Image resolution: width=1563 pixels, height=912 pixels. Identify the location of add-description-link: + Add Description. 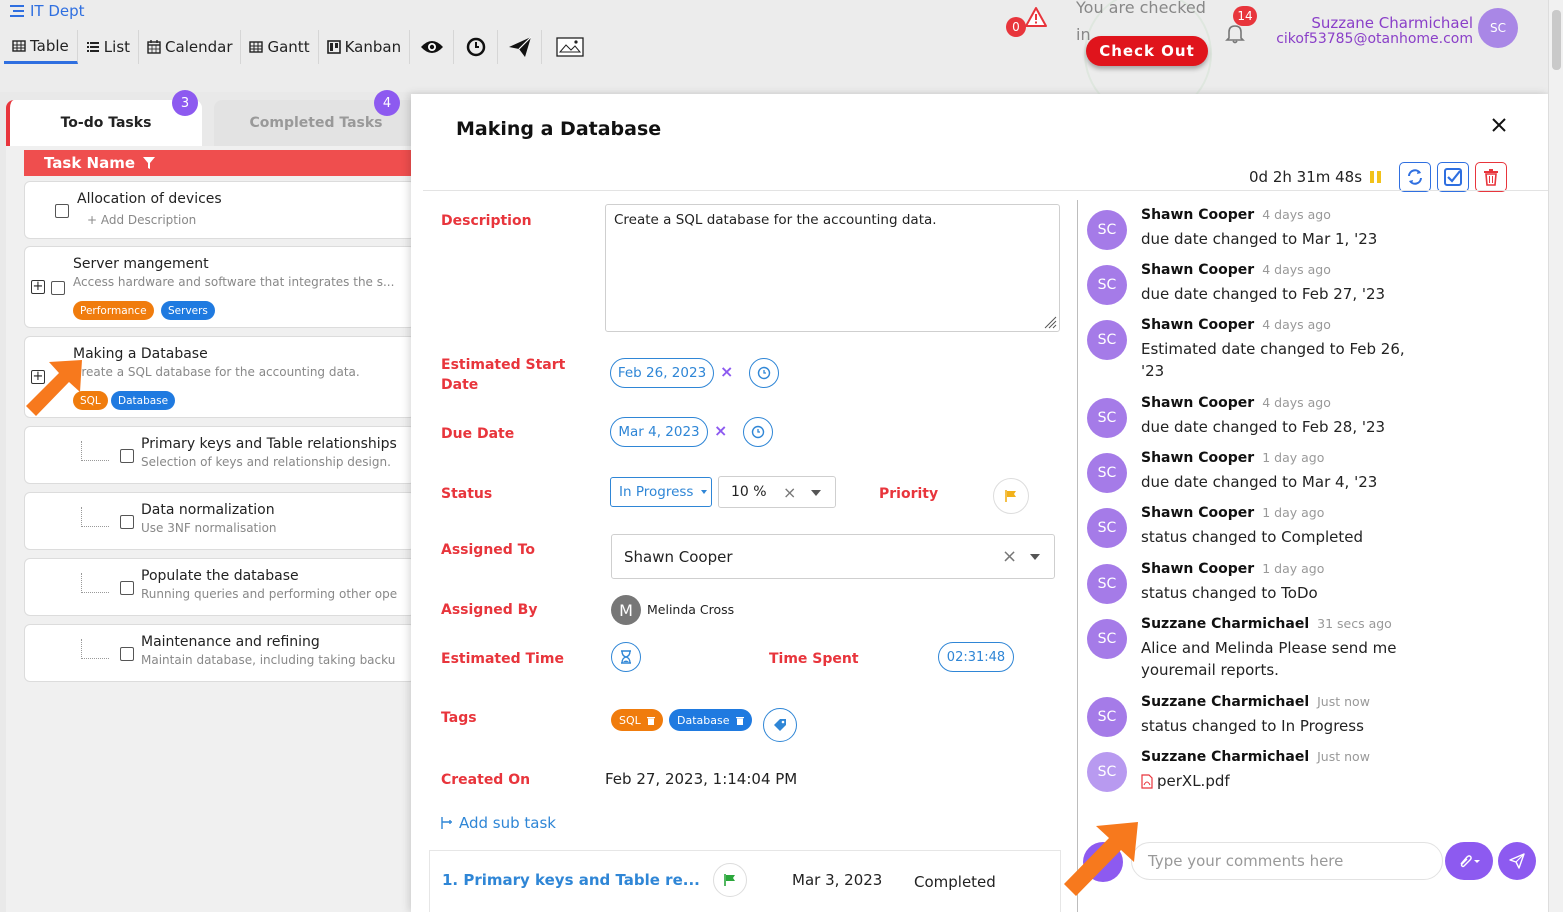
(141, 220).